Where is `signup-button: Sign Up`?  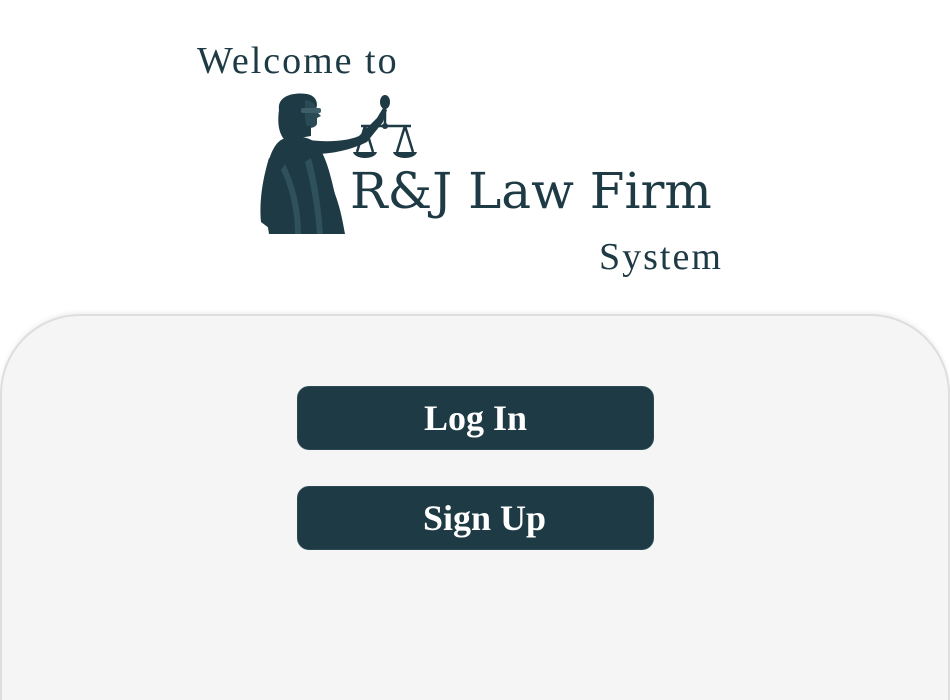
signup-button: Sign Up is located at coordinates (475, 518).